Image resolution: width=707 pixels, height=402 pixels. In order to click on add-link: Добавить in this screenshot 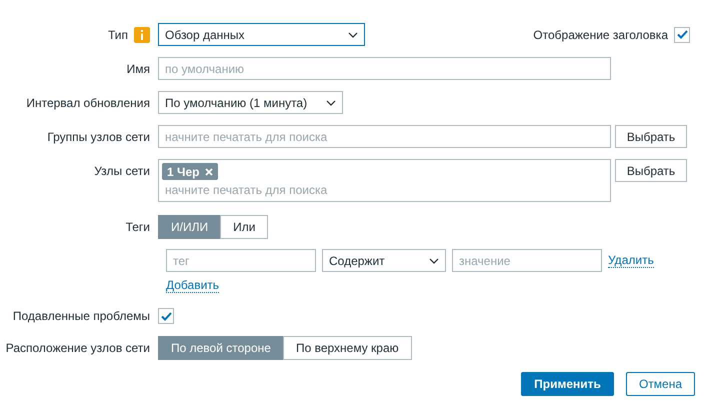, I will do `click(193, 286)`.